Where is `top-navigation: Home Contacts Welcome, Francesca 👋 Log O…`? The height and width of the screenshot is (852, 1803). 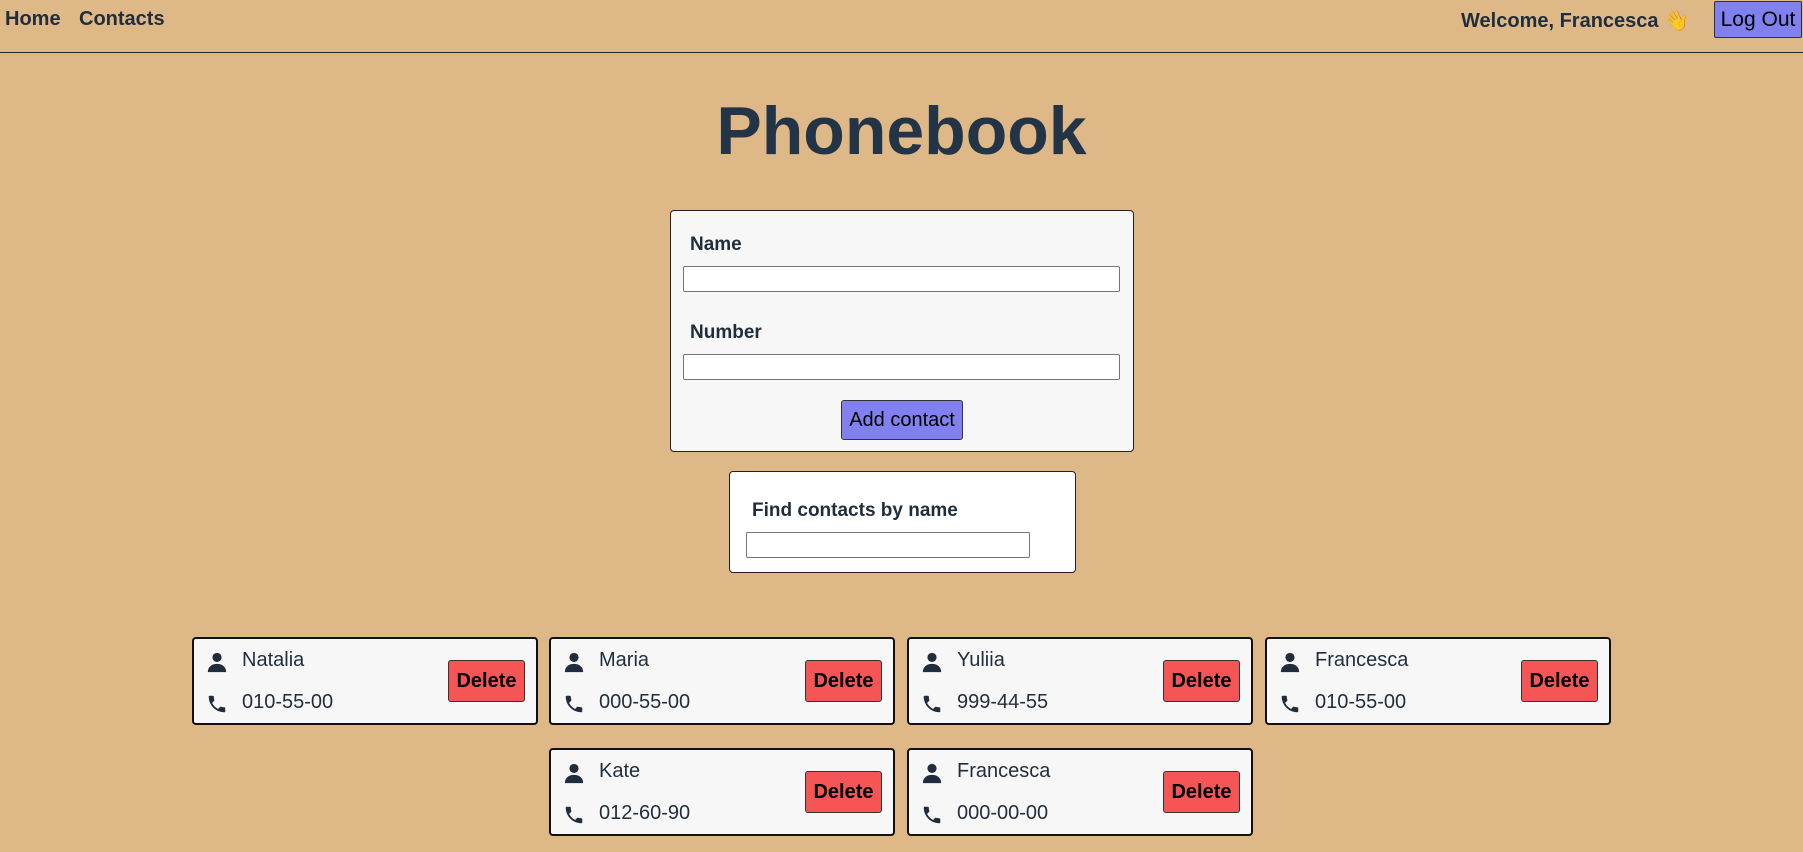 top-navigation: Home Contacts Welcome, Francesca 👋 Log O… is located at coordinates (901, 26).